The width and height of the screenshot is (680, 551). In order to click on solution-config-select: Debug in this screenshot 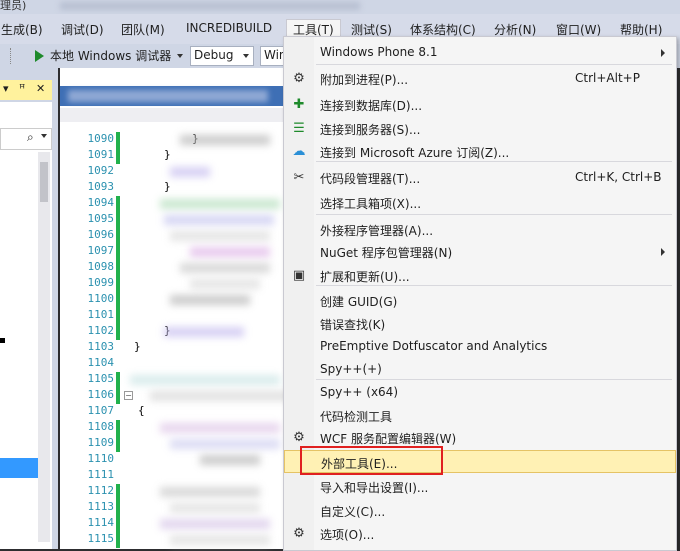, I will do `click(222, 56)`.